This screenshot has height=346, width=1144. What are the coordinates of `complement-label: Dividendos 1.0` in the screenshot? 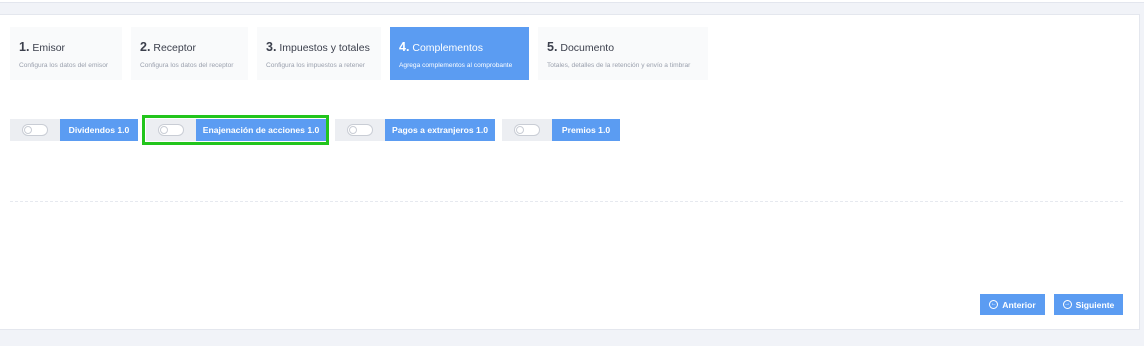 It's located at (99, 130).